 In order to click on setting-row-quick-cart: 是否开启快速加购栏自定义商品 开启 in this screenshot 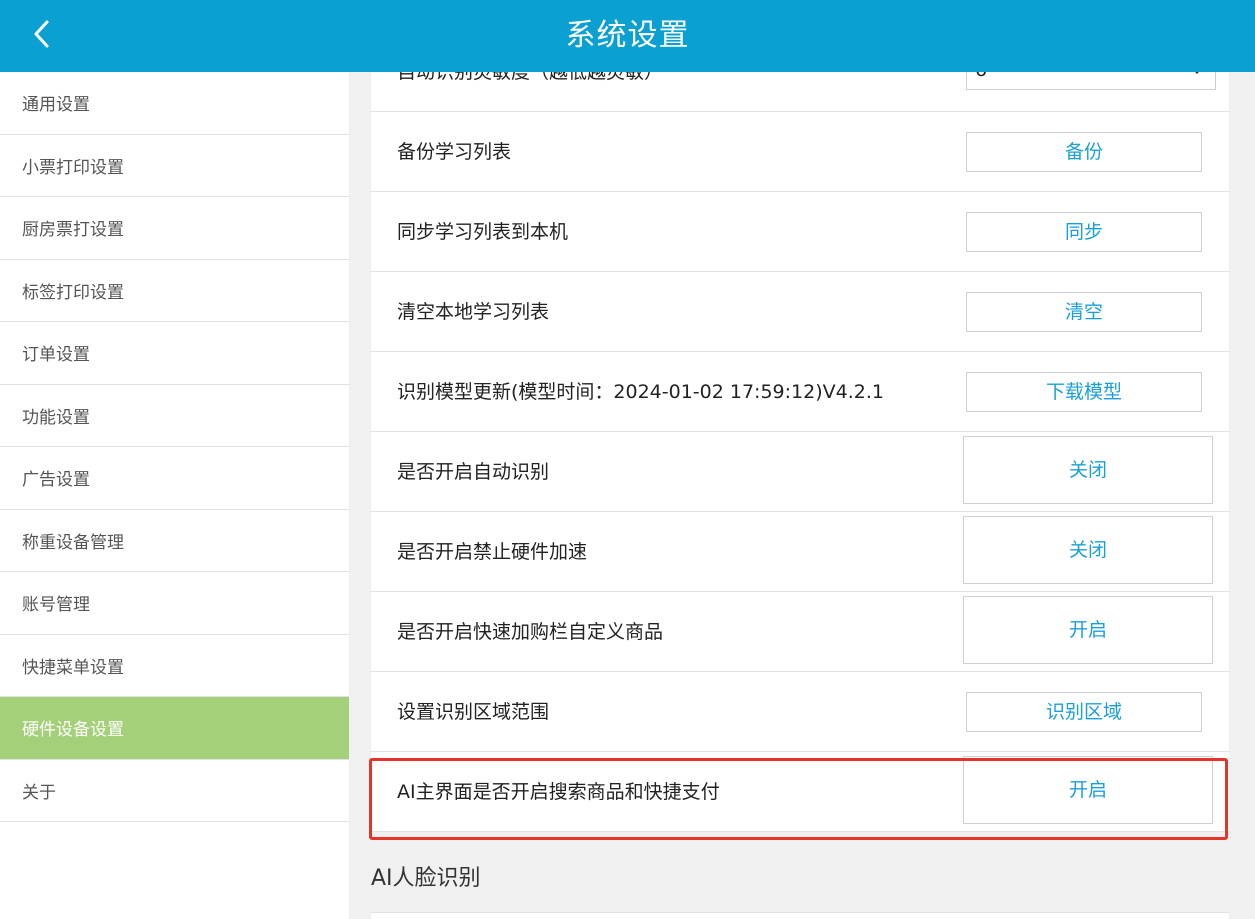, I will do `click(800, 632)`.